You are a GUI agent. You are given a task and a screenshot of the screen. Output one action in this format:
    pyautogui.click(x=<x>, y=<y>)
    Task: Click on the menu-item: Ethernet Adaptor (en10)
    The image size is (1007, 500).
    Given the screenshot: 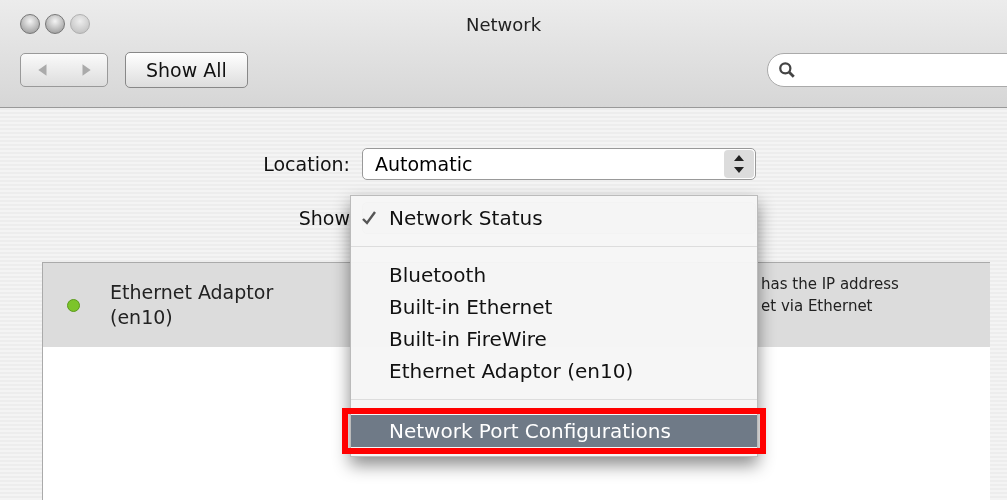 What is the action you would take?
    pyautogui.click(x=554, y=371)
    